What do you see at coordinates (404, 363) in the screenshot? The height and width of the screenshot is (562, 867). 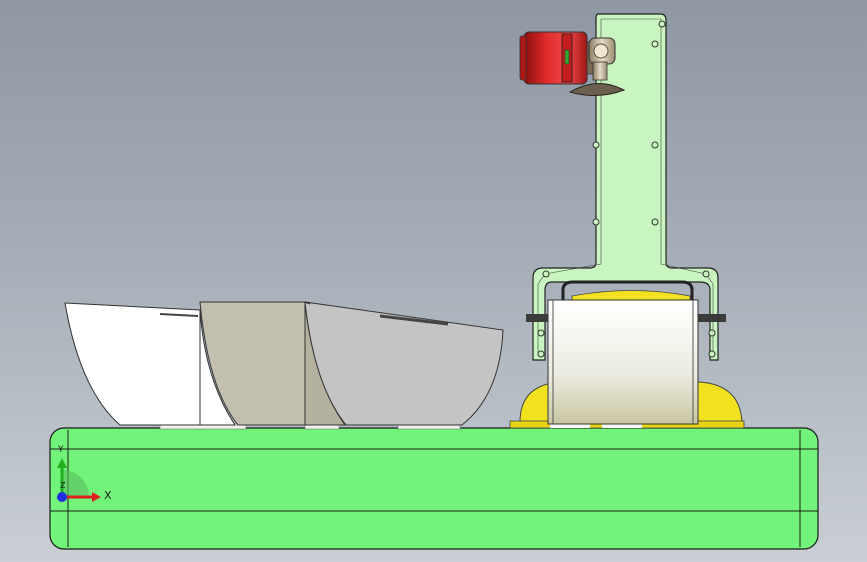 I see `tray-bowl-right` at bounding box center [404, 363].